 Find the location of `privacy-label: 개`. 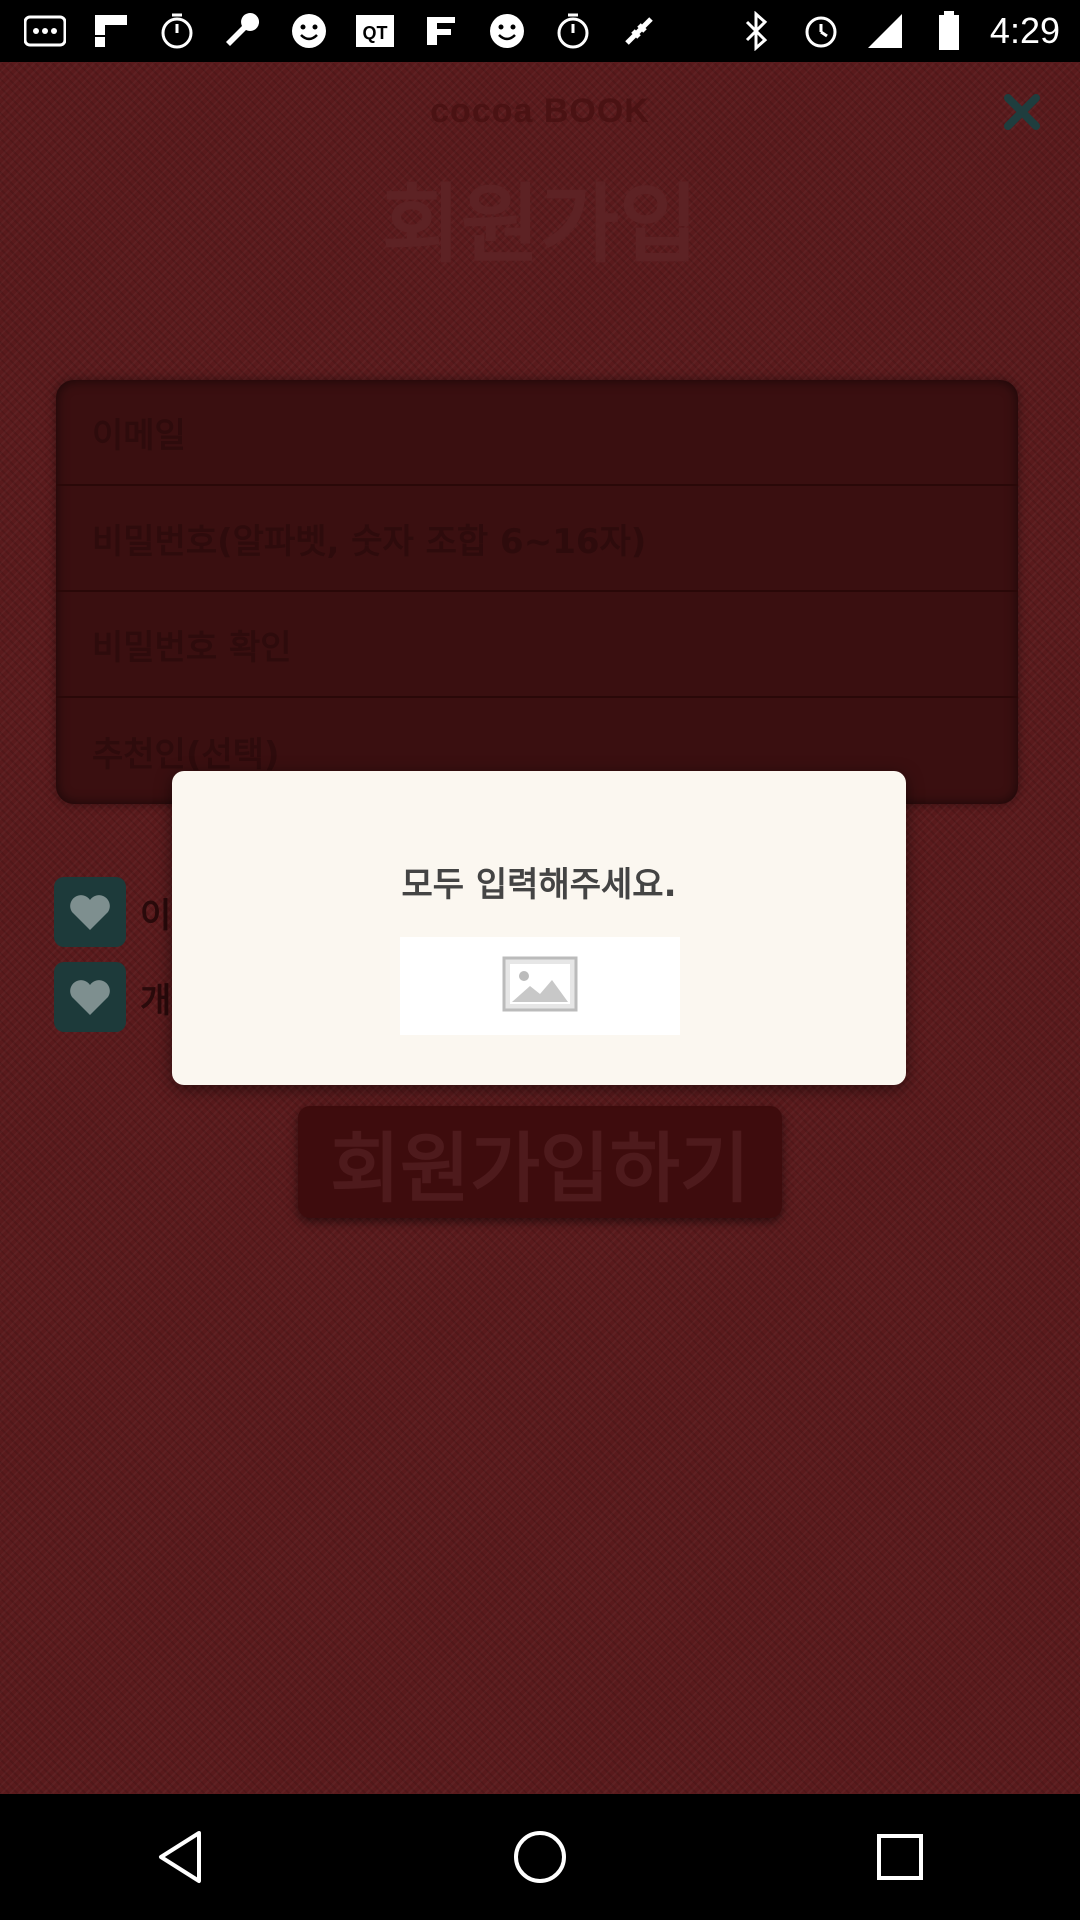

privacy-label: 개 is located at coordinates (156, 1000).